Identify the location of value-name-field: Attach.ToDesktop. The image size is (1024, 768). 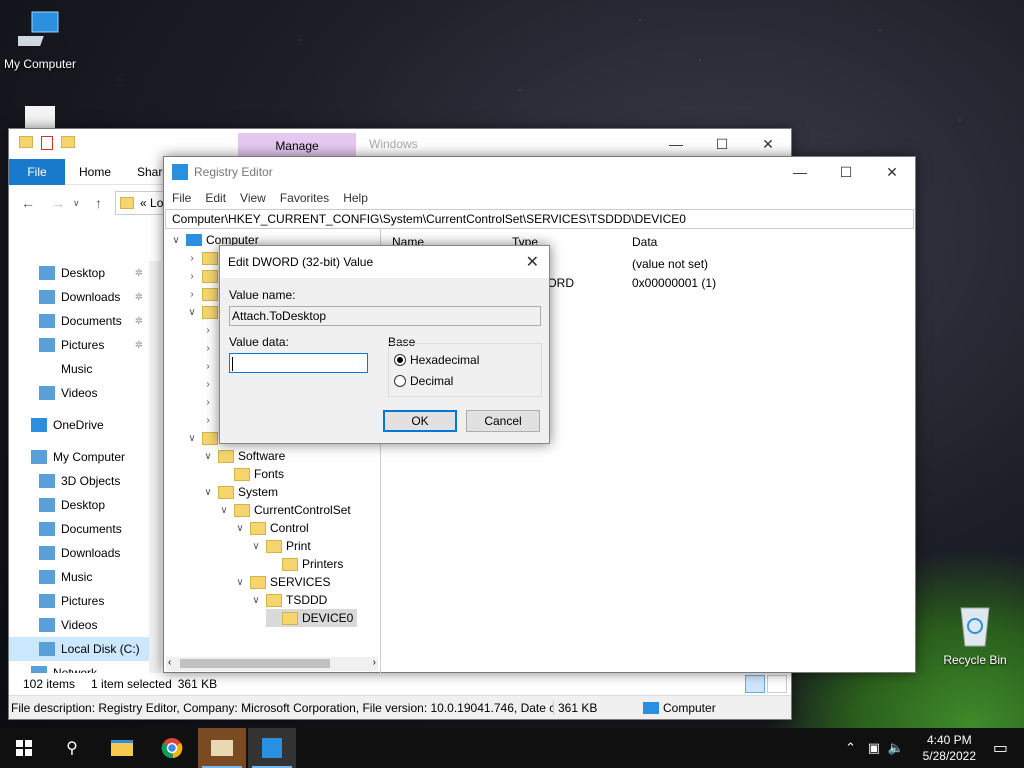
(385, 316).